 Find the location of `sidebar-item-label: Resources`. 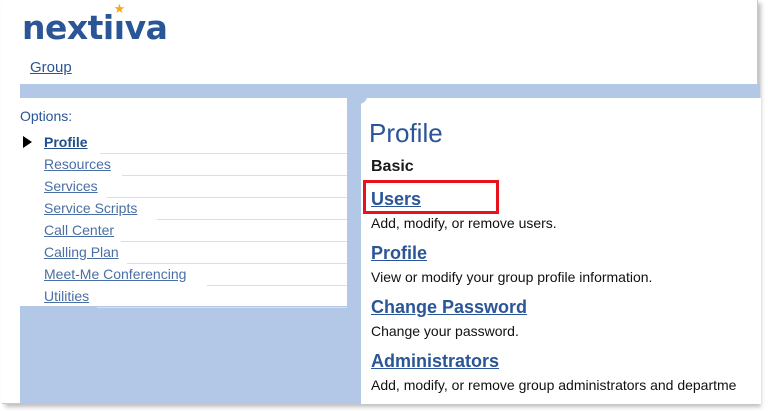

sidebar-item-label: Resources is located at coordinates (77, 164).